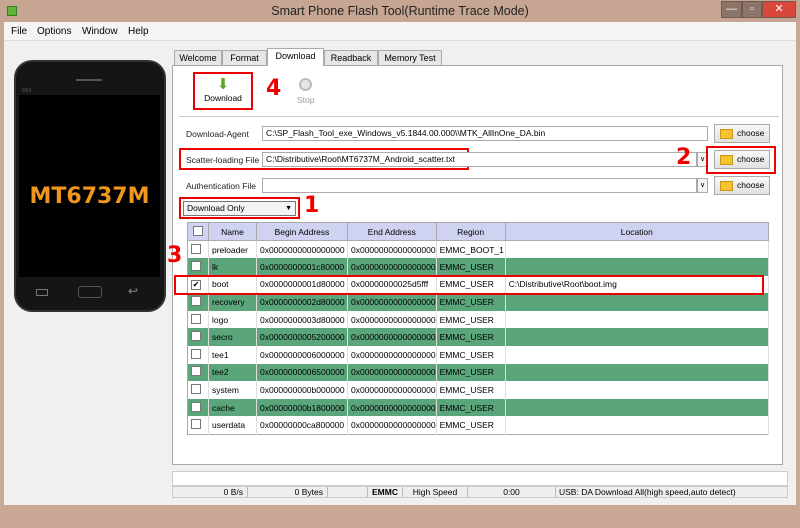  I want to click on annotation-4: 4, so click(274, 88).